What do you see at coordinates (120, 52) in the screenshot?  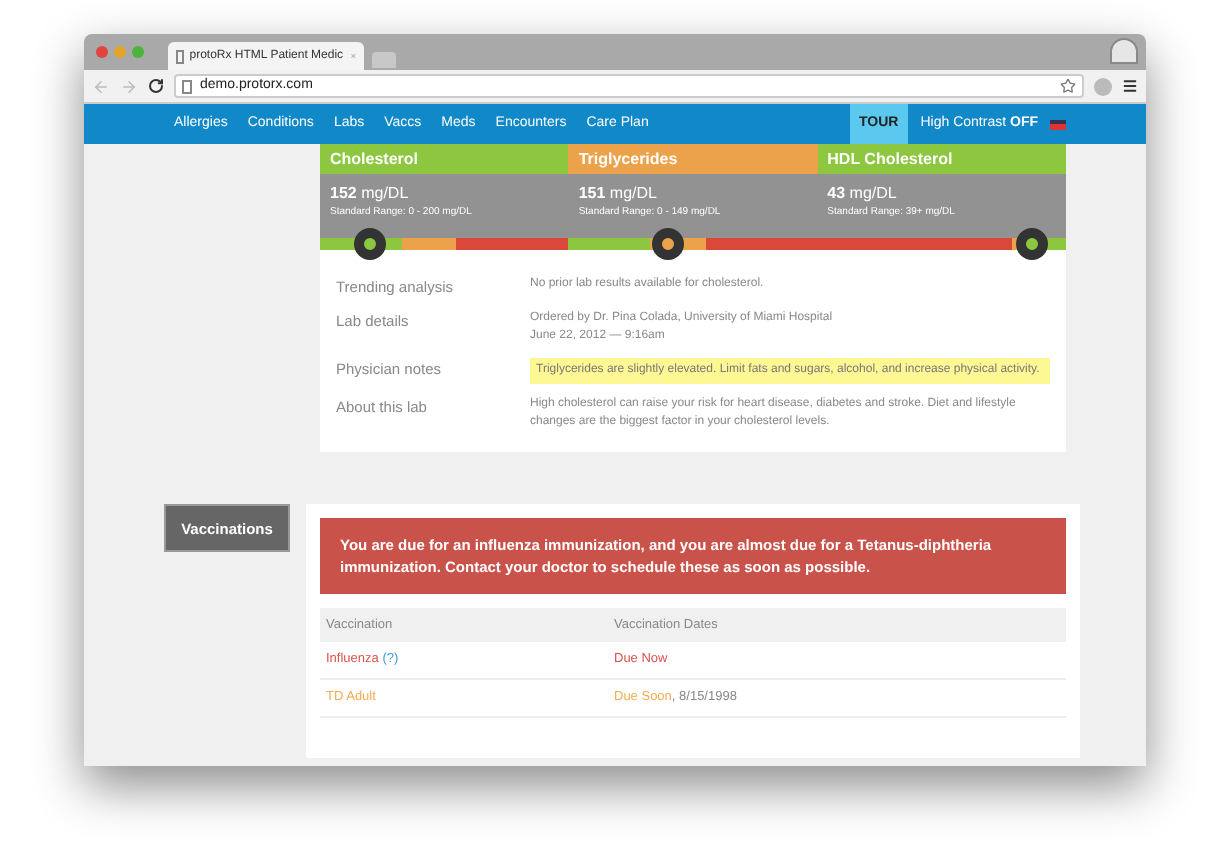 I see `minimize-window-icon` at bounding box center [120, 52].